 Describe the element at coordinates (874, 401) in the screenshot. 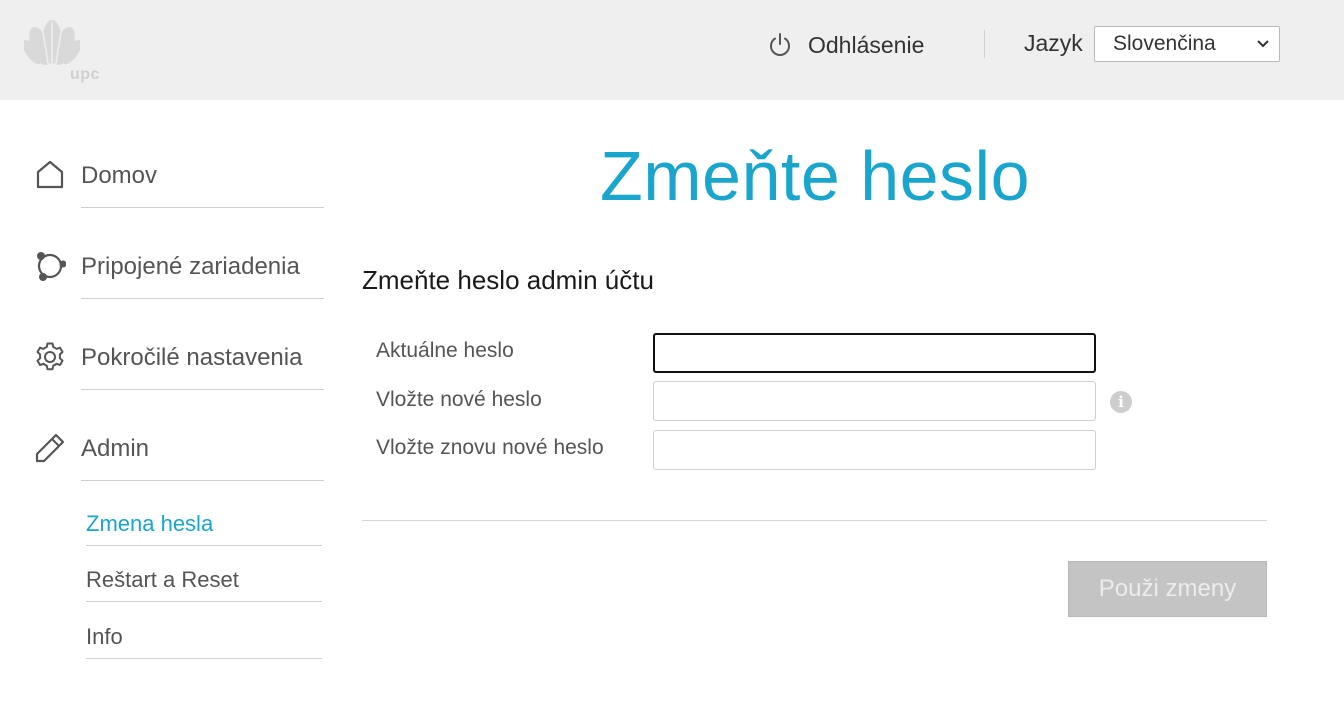

I see `new-password-input` at that location.